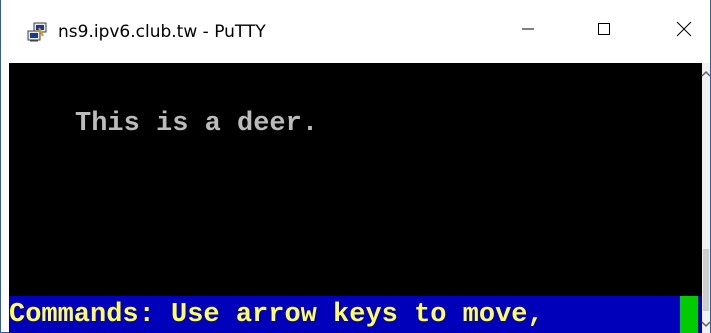 Image resolution: width=711 pixels, height=333 pixels. Describe the element at coordinates (706, 280) in the screenshot. I see `scrollbar-thumb` at that location.